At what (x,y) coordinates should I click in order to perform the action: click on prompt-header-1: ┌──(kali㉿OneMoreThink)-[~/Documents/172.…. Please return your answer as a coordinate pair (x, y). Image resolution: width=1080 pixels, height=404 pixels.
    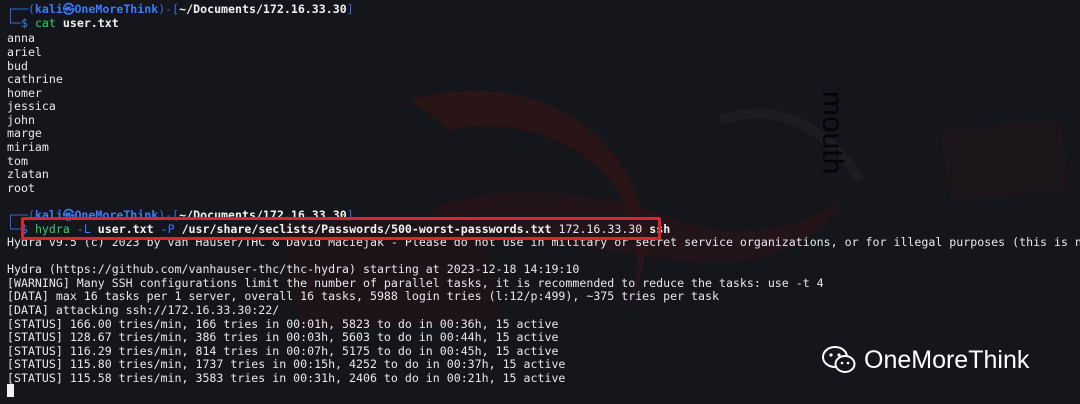
    Looking at the image, I should click on (180, 9).